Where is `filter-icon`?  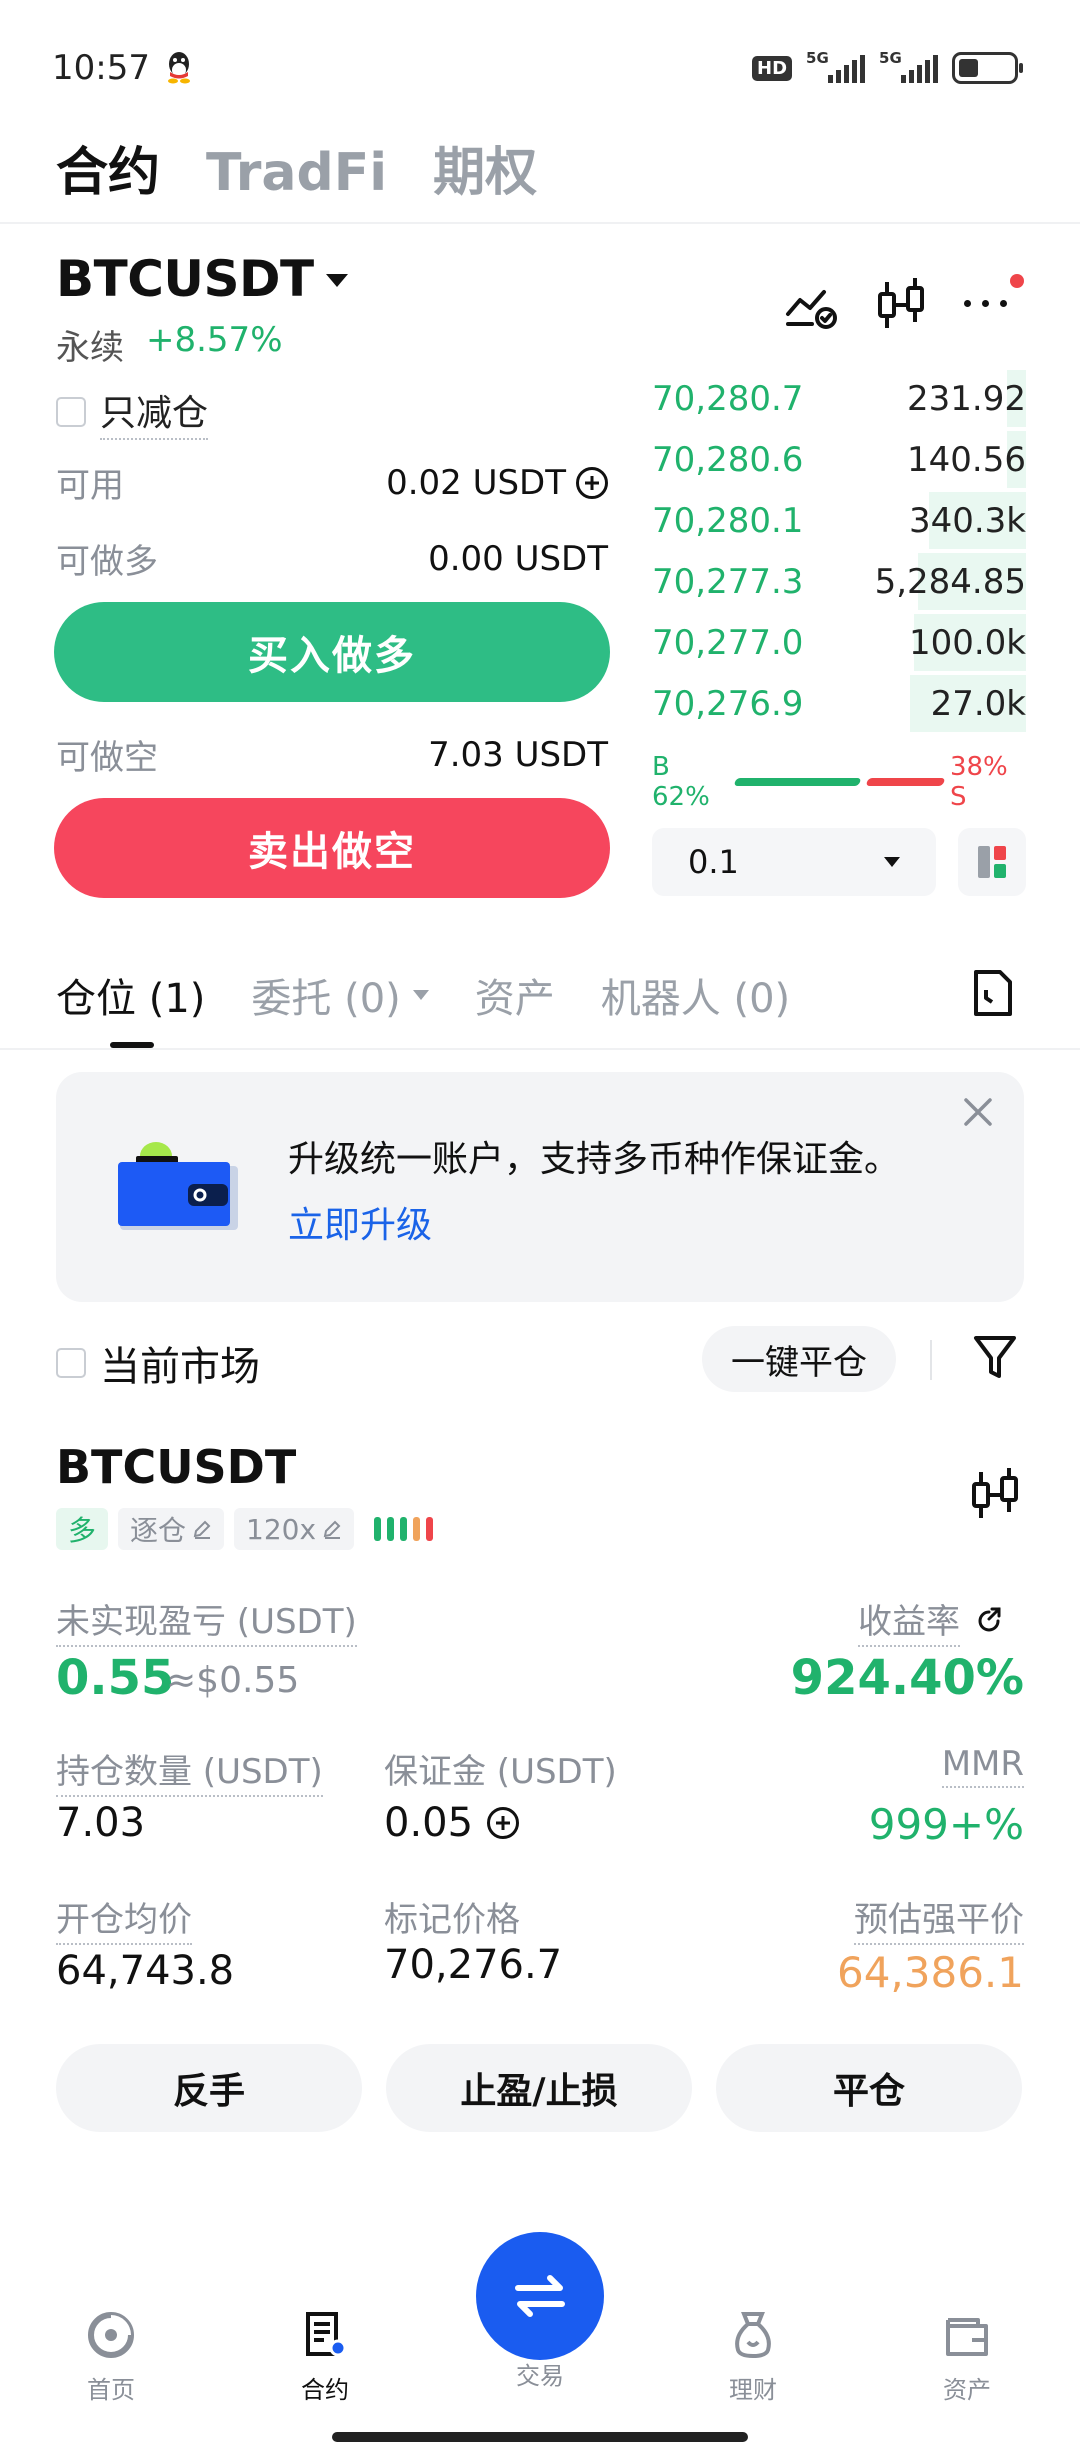 filter-icon is located at coordinates (995, 1357).